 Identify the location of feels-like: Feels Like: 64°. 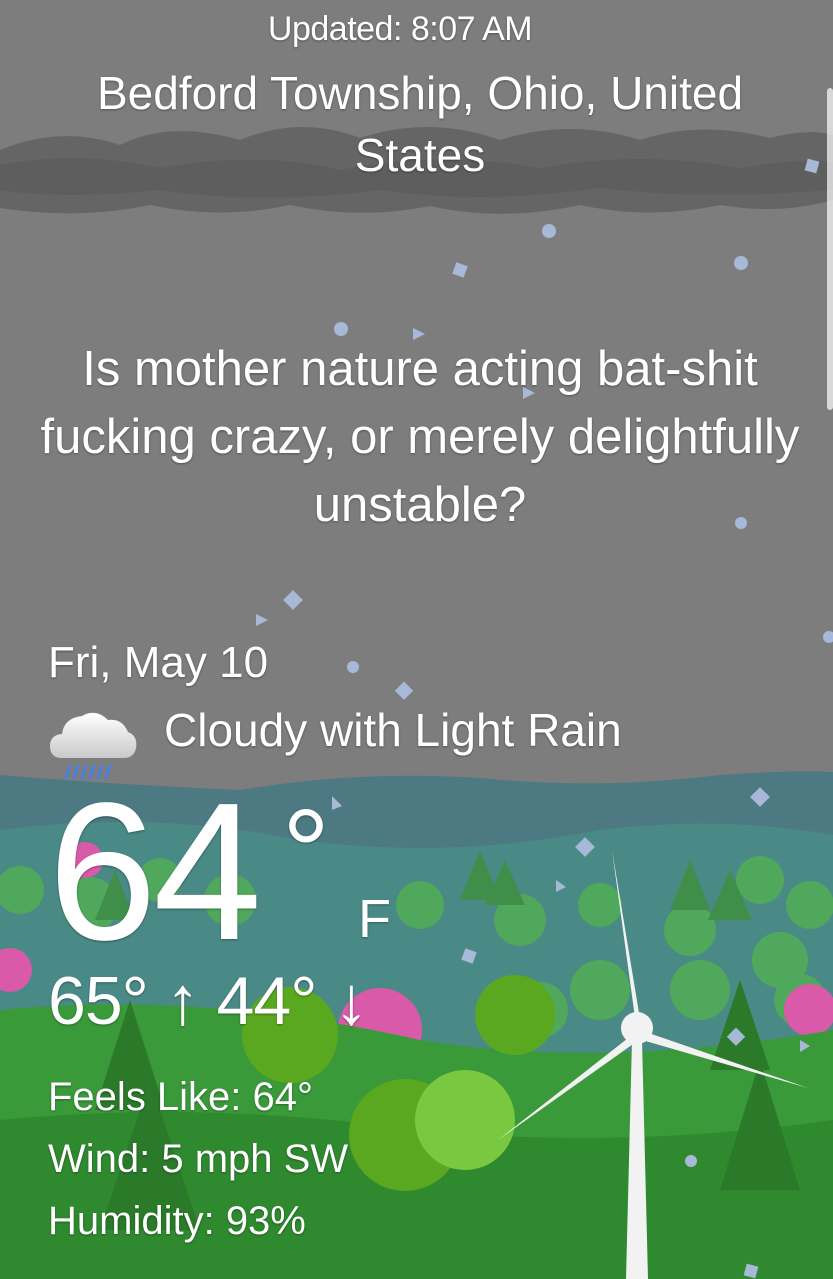
(181, 1097).